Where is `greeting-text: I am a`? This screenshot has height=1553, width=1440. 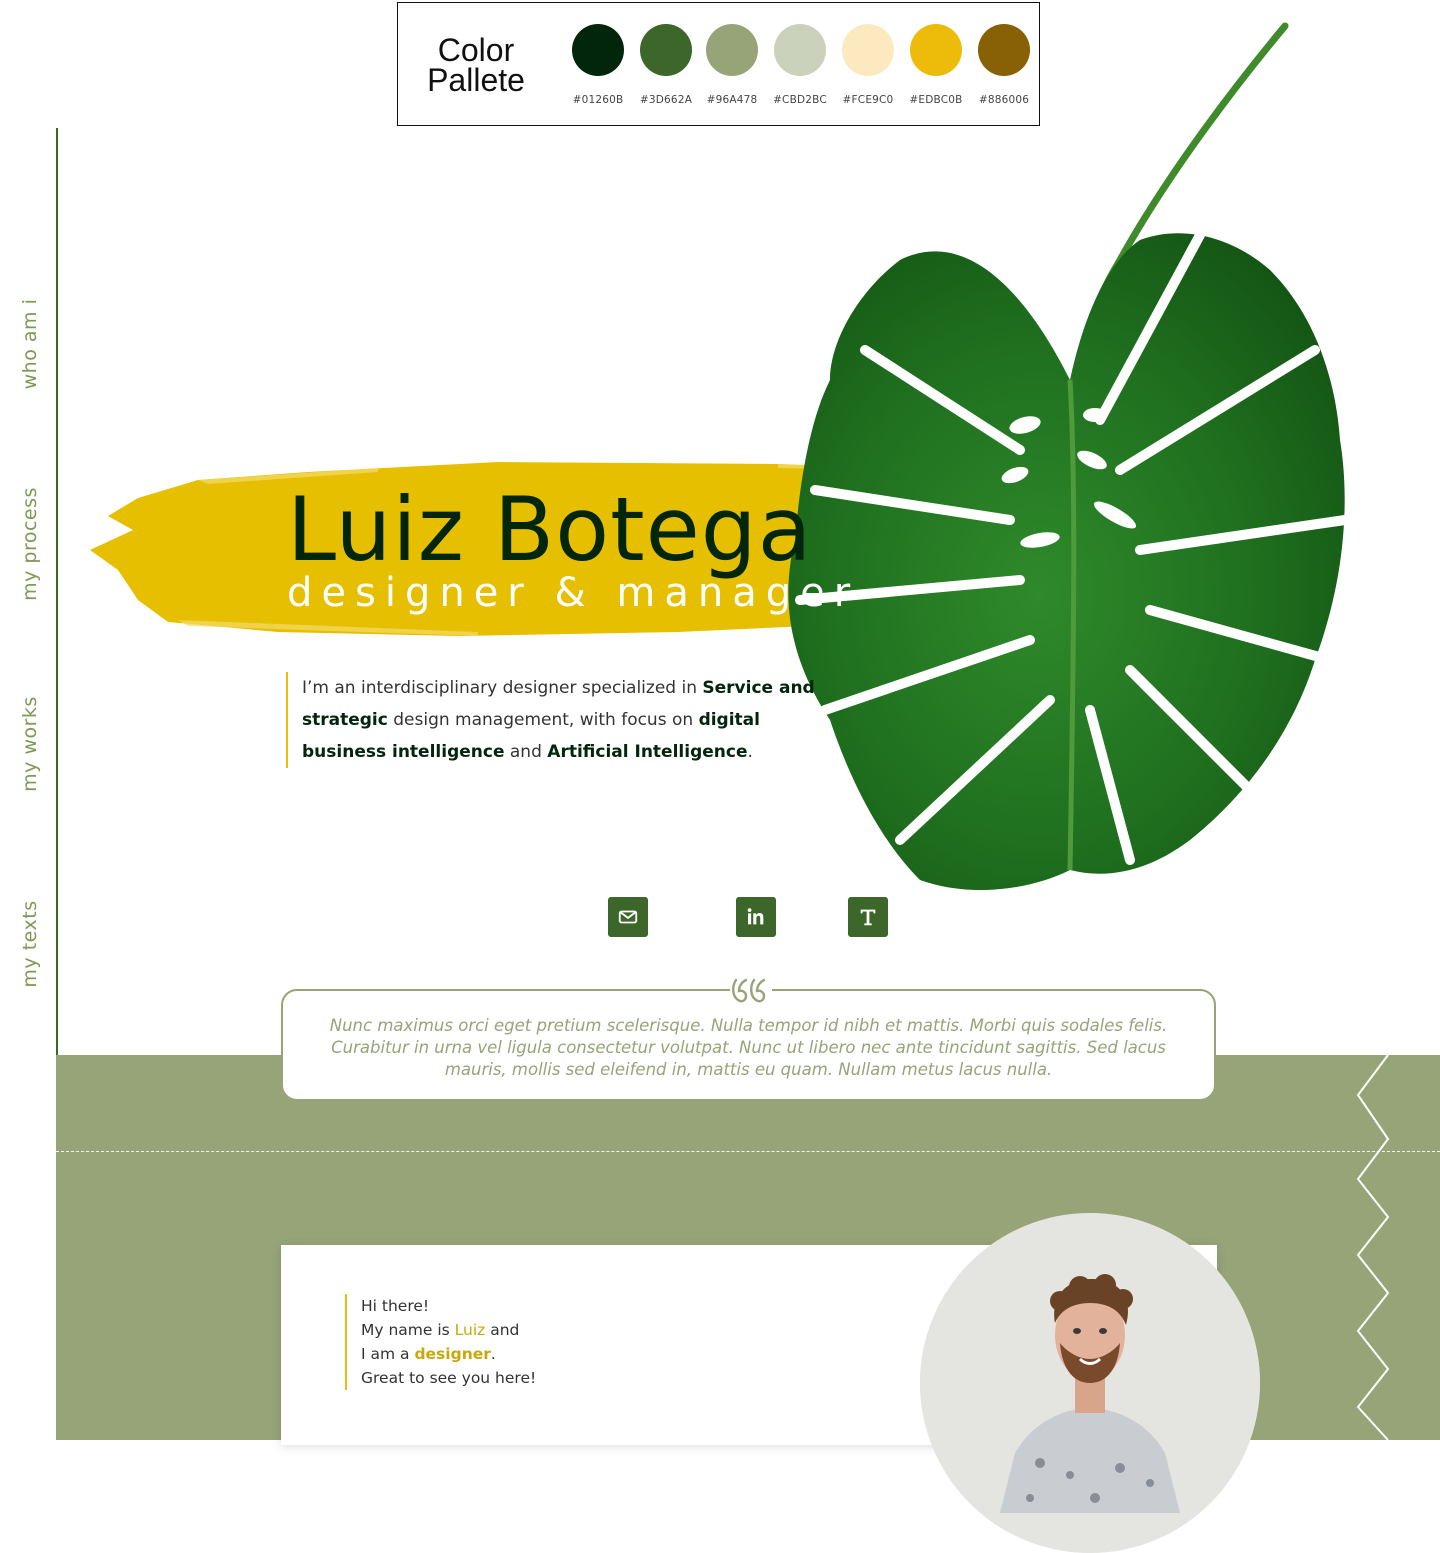
greeting-text: I am a is located at coordinates (388, 1354).